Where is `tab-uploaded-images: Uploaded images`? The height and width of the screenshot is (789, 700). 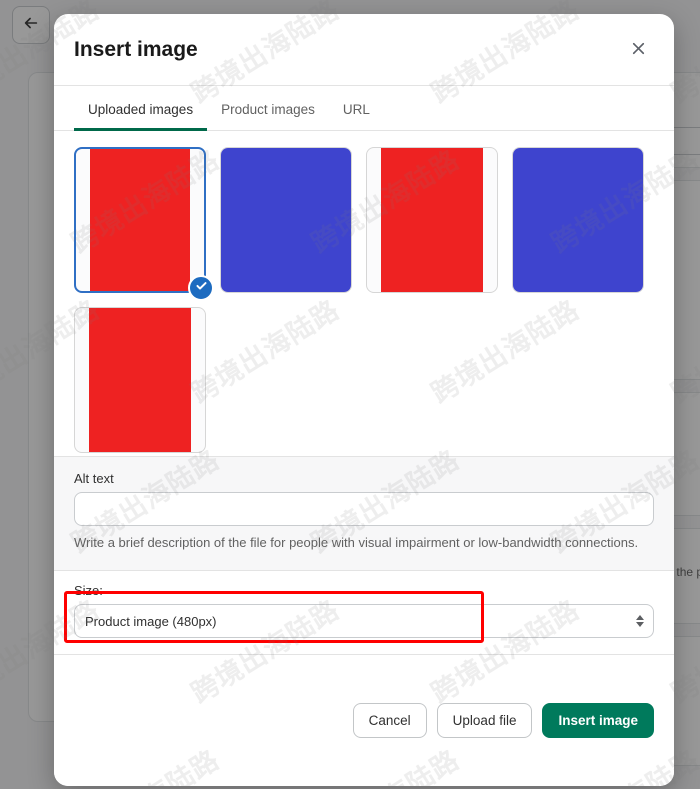
tab-uploaded-images: Uploaded images is located at coordinates (141, 116).